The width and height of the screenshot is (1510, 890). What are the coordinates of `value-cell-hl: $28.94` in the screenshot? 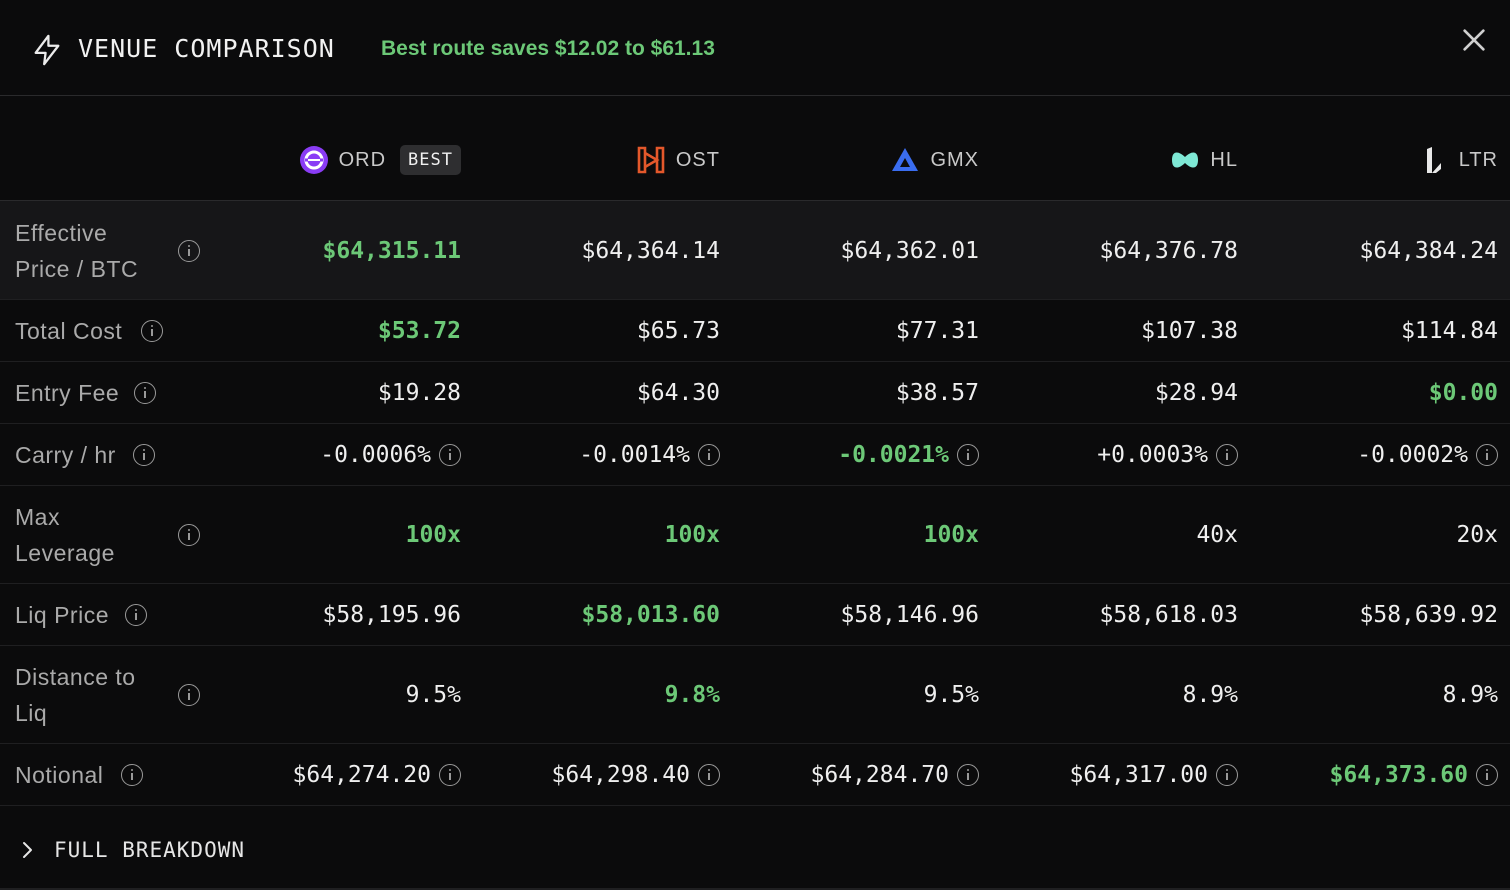 It's located at (1118, 393).